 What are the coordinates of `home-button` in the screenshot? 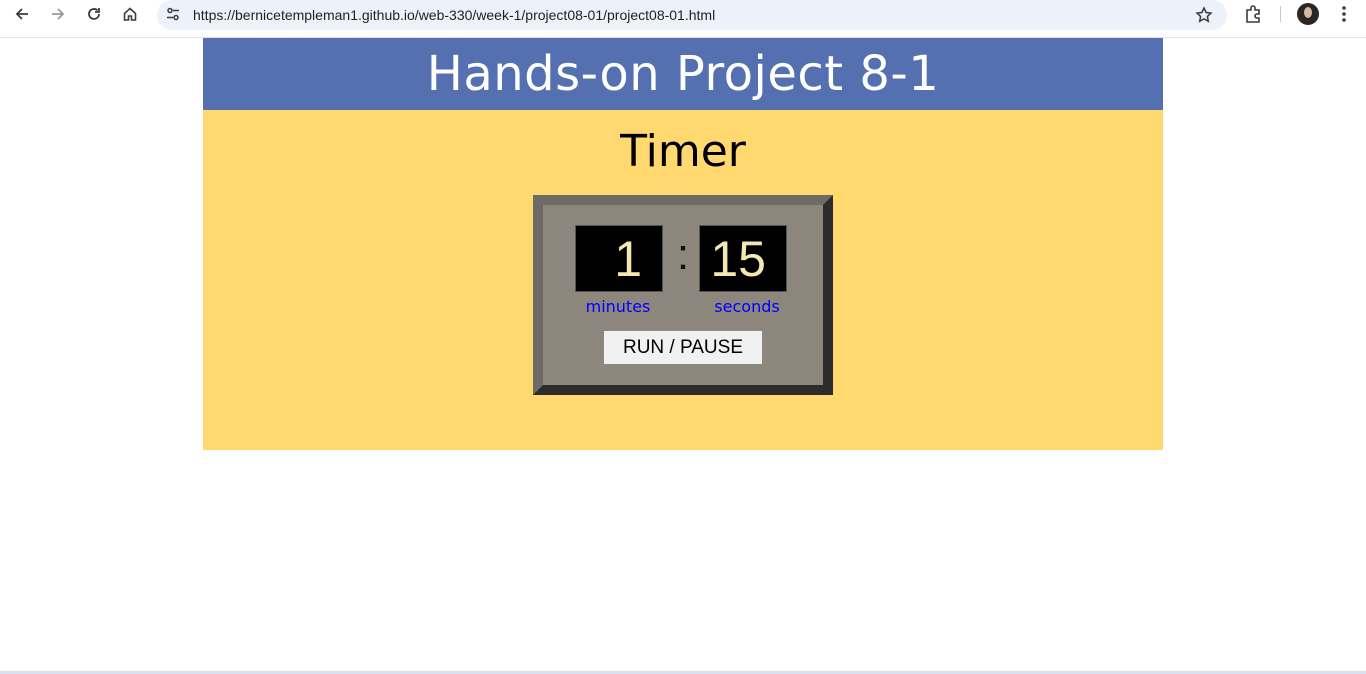 It's located at (130, 14).